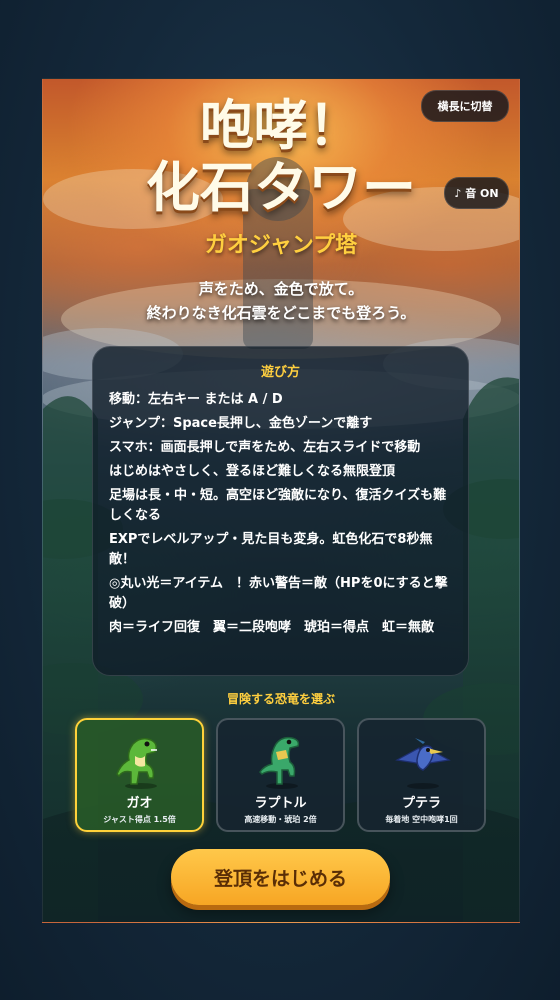  I want to click on dino-card-desc: ジャスト得点 1.5倍, so click(139, 819).